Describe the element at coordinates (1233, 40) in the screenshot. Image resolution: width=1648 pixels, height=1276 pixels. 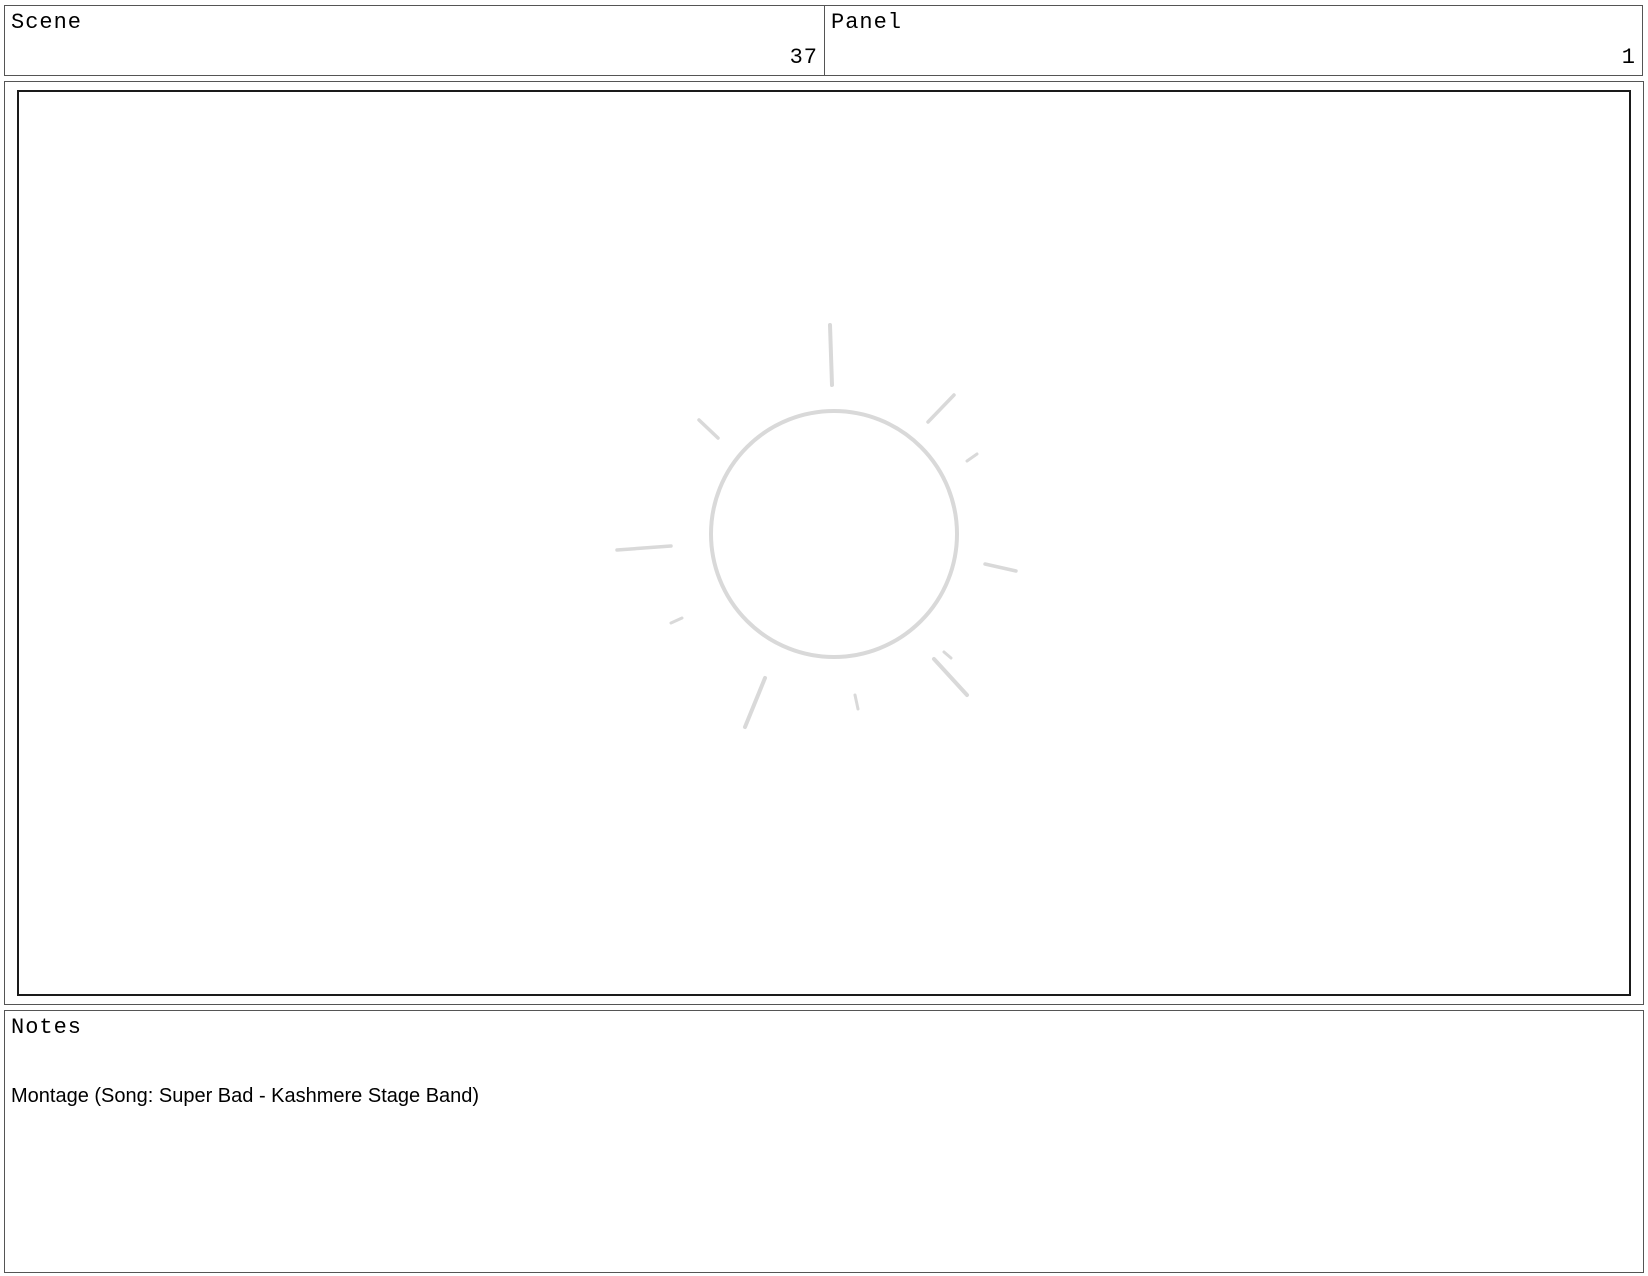
I see `panel-field: Panel 1` at that location.